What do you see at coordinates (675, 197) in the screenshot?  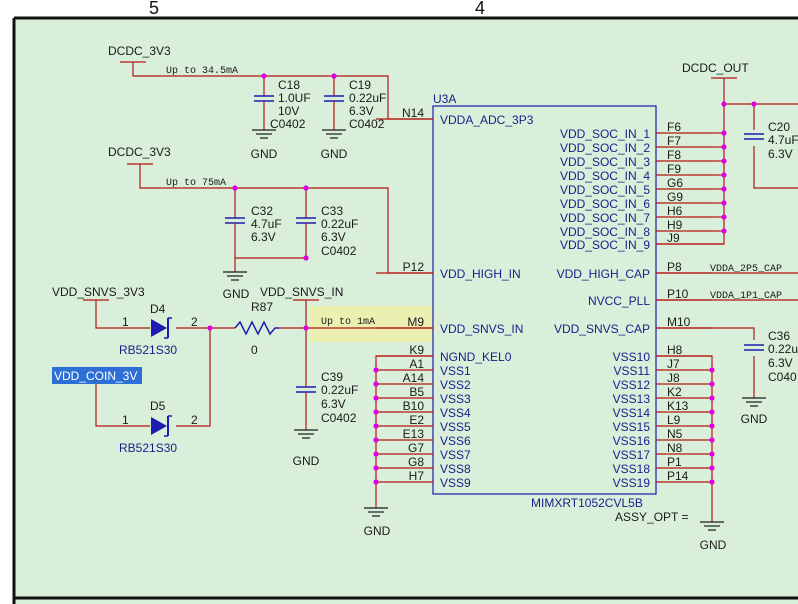 I see `pin-number: G9` at bounding box center [675, 197].